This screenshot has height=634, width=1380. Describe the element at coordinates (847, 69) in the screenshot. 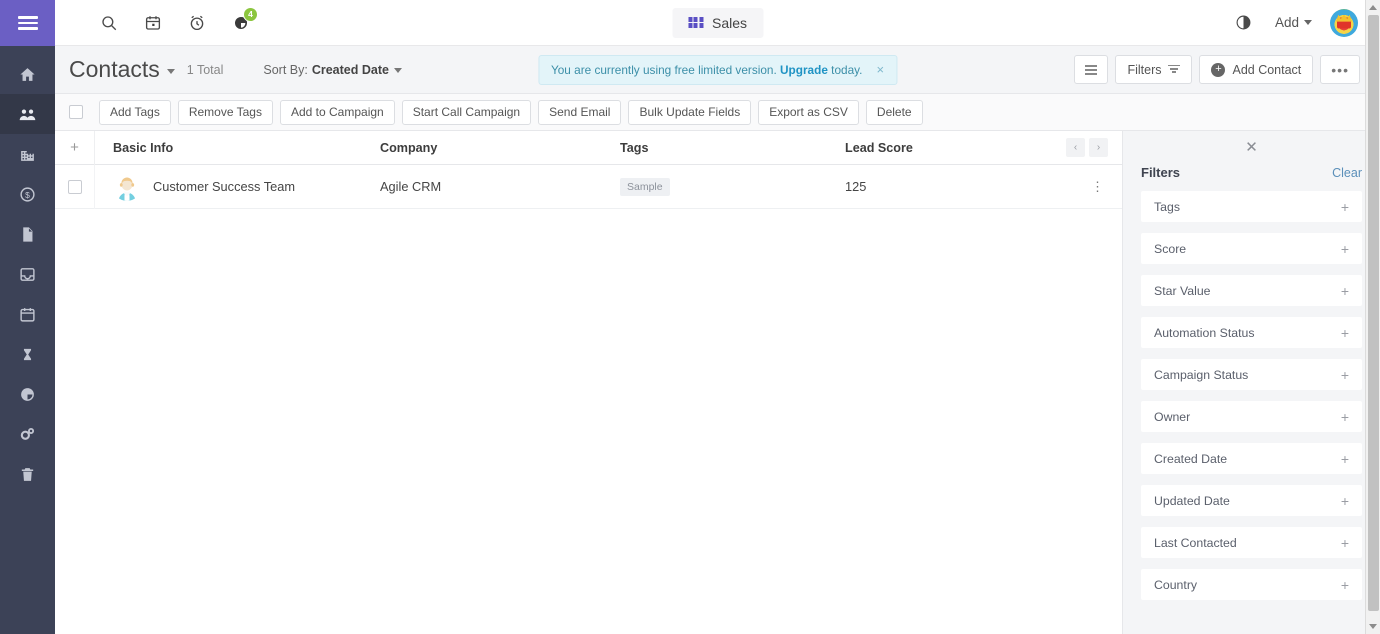

I see `banner-text-after: today.` at that location.